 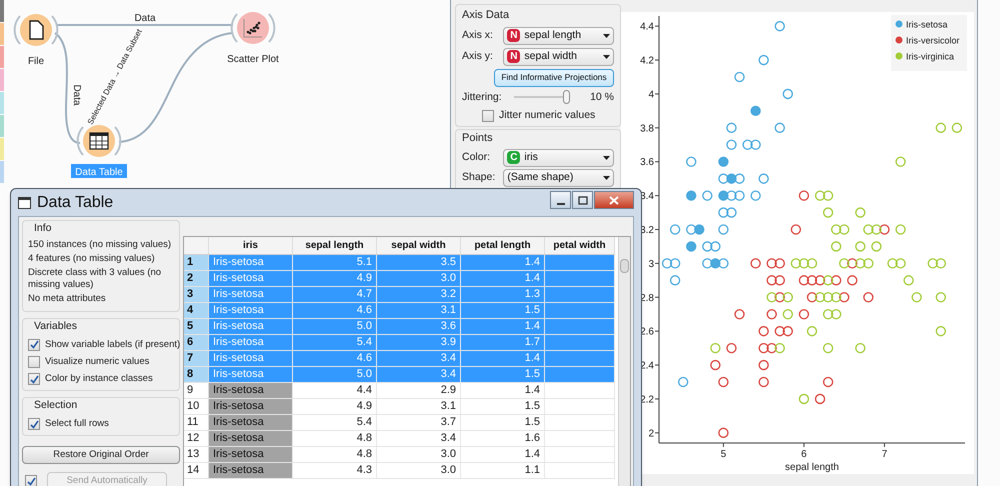 I want to click on slider-thumb, so click(x=566, y=97).